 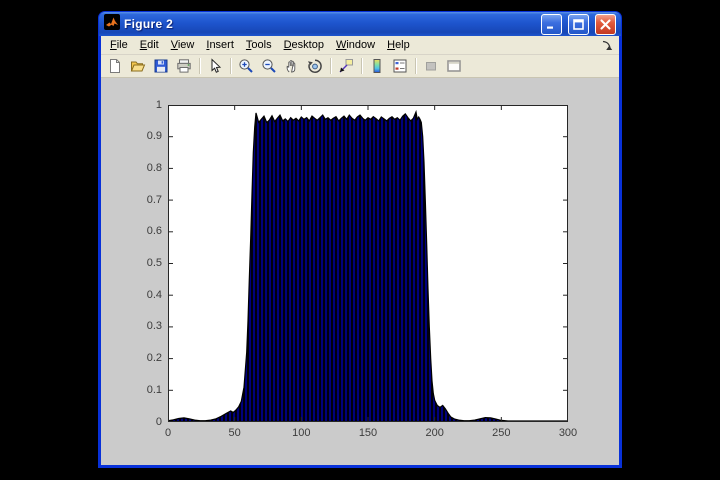 I want to click on menu-window: Window, so click(x=355, y=45).